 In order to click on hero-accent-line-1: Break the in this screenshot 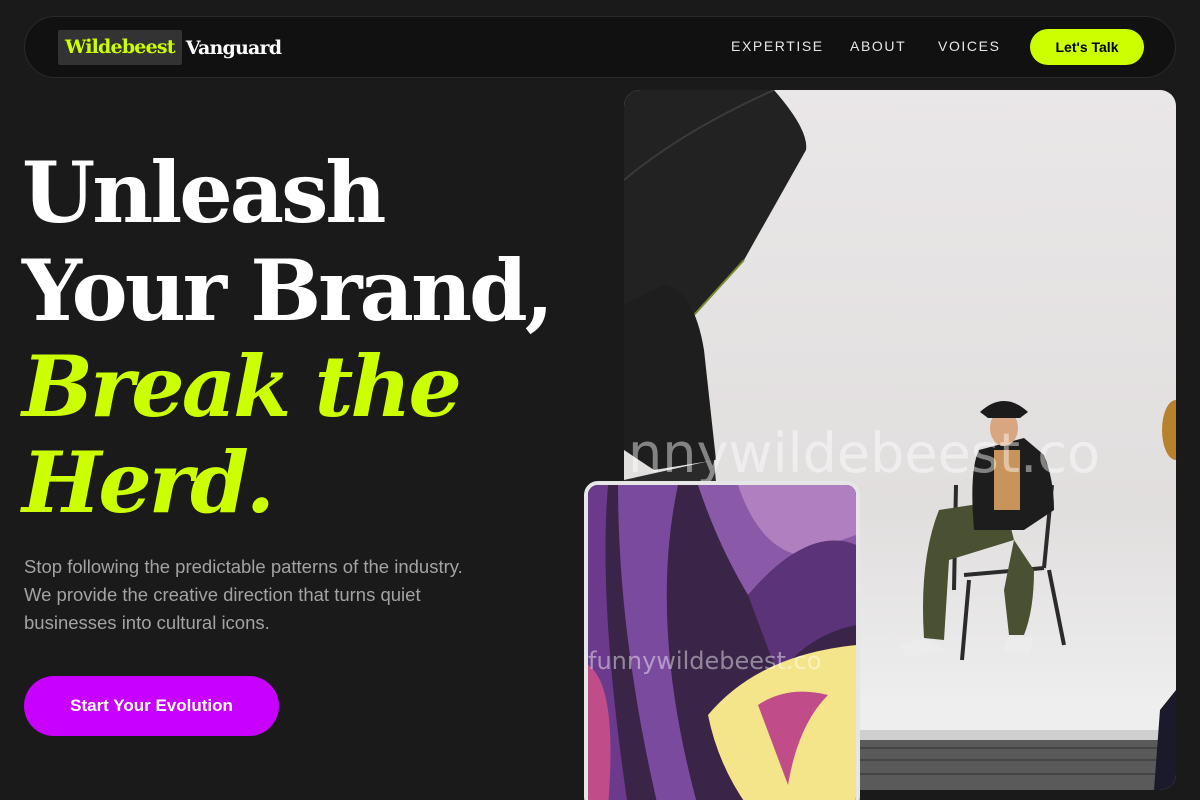, I will do `click(242, 386)`.